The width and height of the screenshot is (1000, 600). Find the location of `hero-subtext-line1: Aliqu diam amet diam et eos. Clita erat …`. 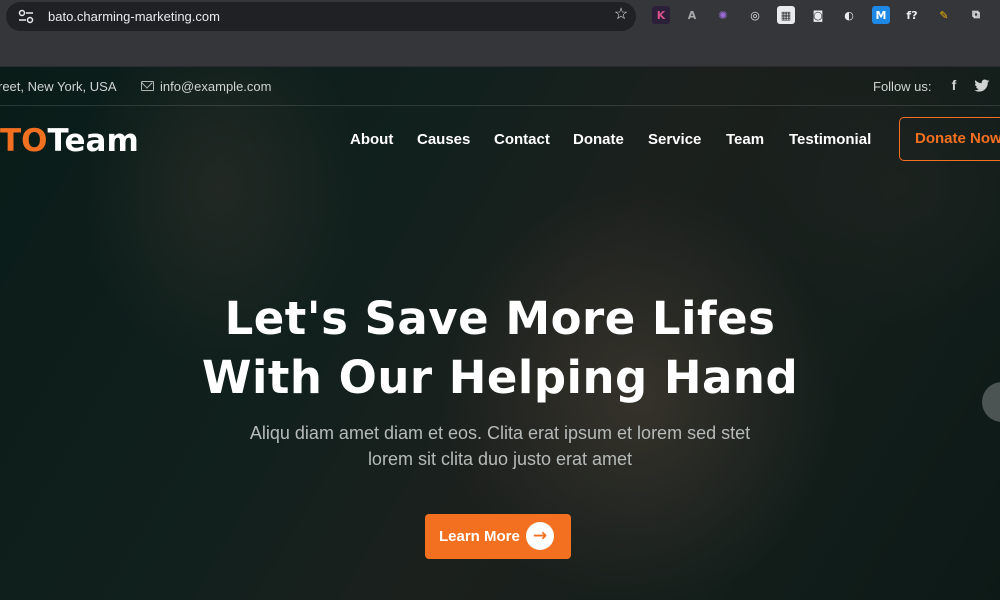

hero-subtext-line1: Aliqu diam amet diam et eos. Clita erat … is located at coordinates (500, 433).